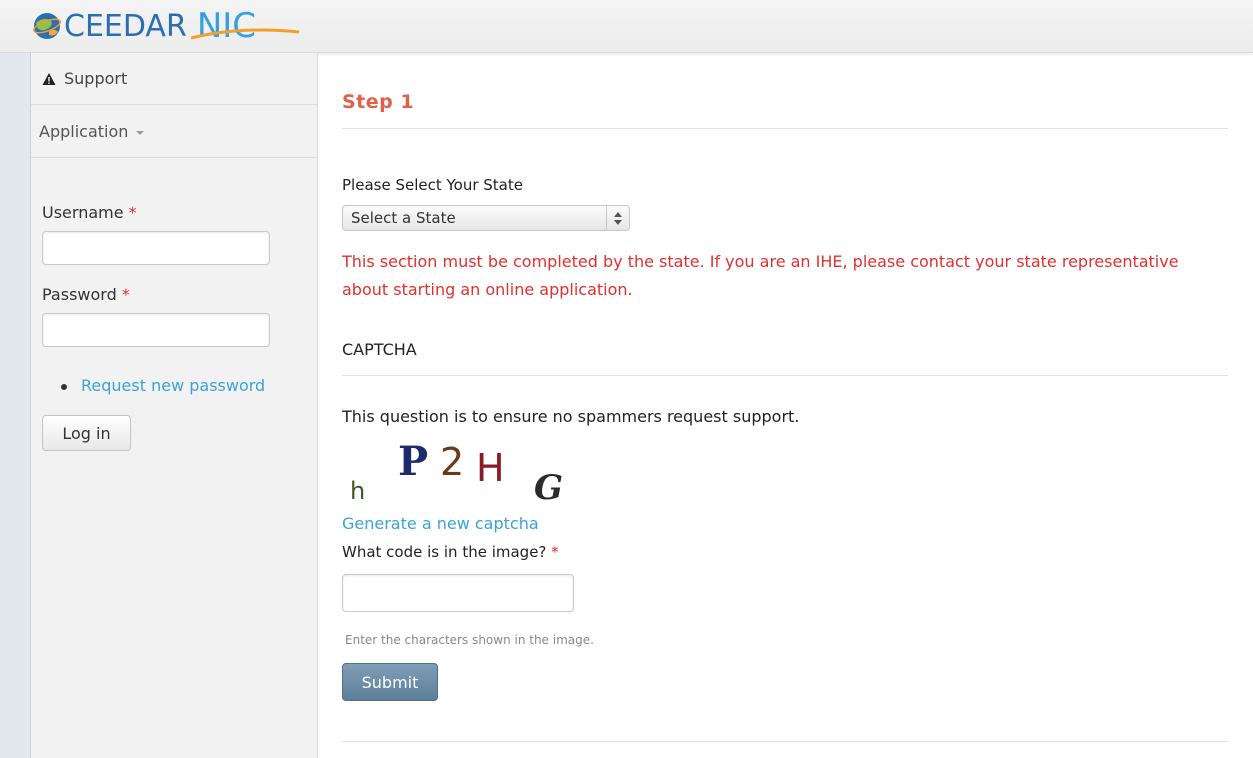 This screenshot has height=758, width=1253. What do you see at coordinates (403, 218) in the screenshot?
I see `state-select-value: Select a State` at bounding box center [403, 218].